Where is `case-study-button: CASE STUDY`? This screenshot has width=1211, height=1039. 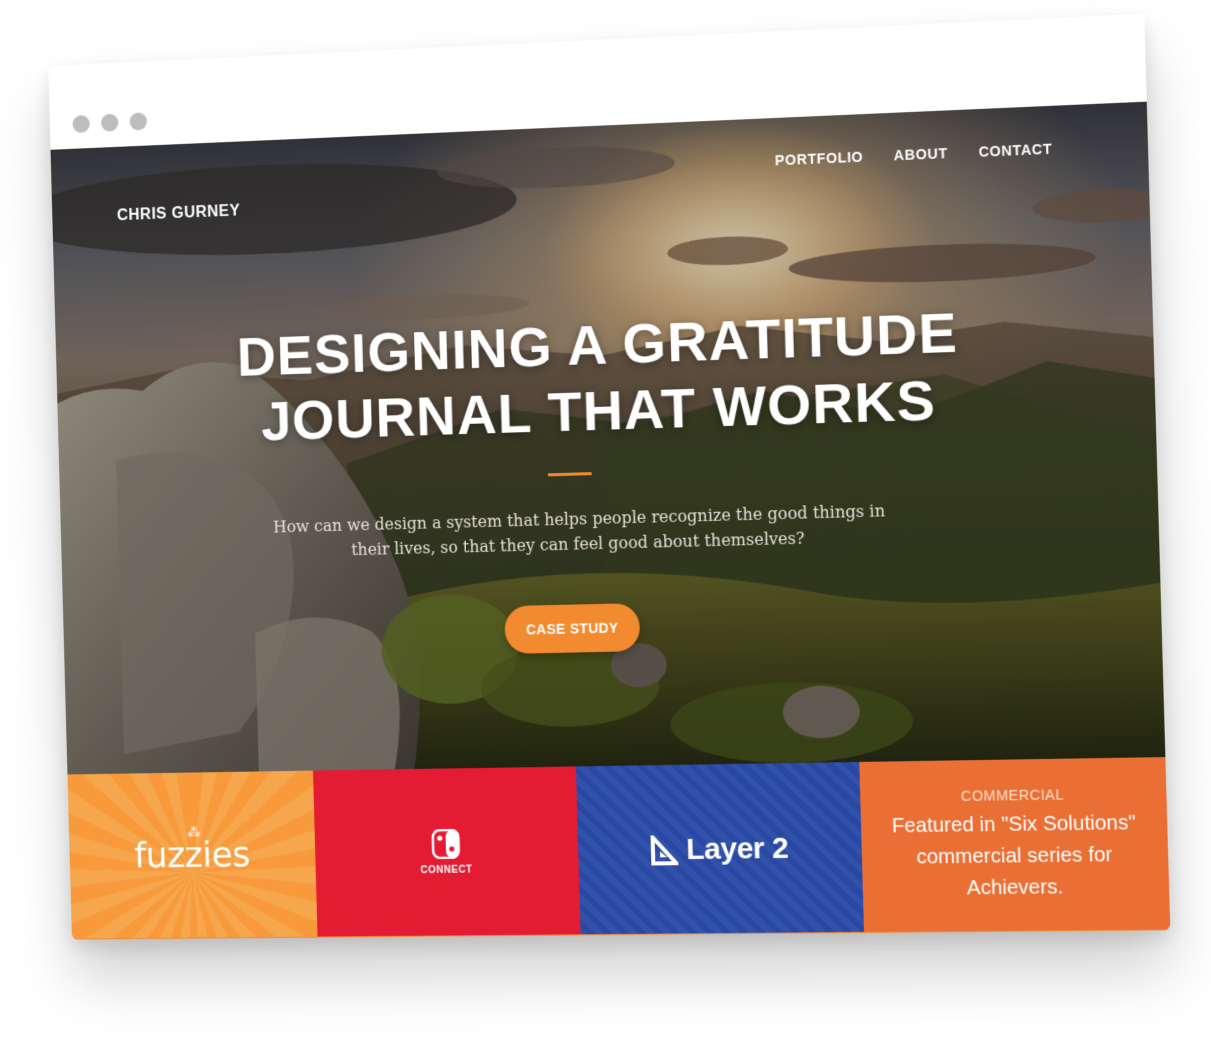
case-study-button: CASE STUDY is located at coordinates (572, 628).